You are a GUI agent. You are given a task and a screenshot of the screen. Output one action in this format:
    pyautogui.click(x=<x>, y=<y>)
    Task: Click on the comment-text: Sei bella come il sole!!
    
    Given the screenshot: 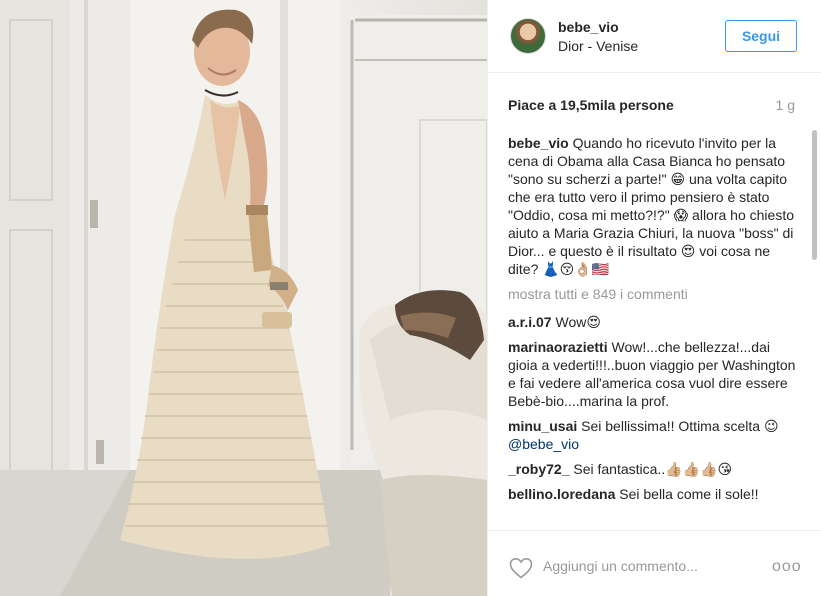 What is the action you would take?
    pyautogui.click(x=689, y=494)
    